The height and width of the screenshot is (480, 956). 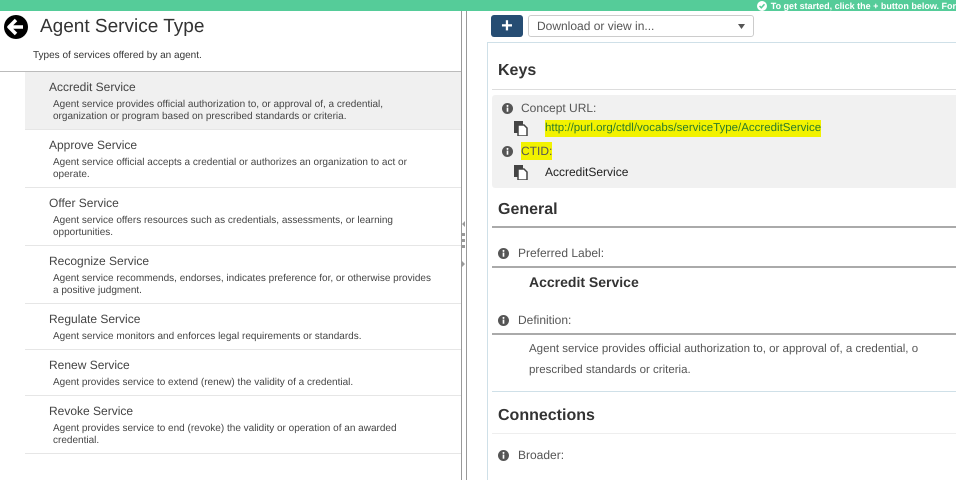 I want to click on page-subtitle: Types of services offered by an agent., so click(x=117, y=55).